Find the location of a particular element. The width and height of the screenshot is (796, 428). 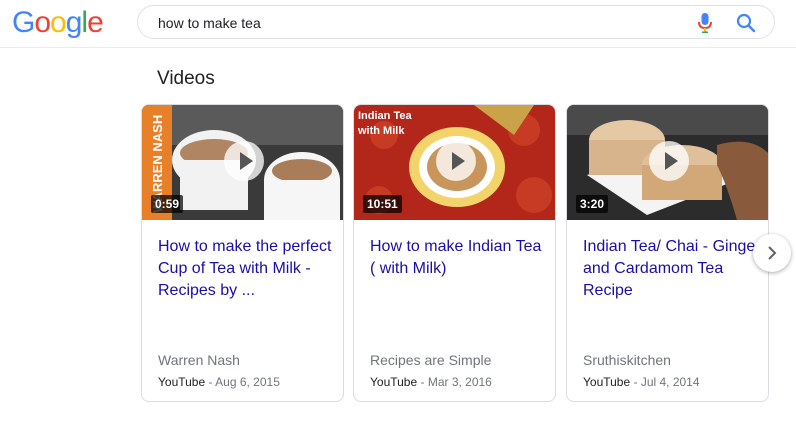

video-duration: 0:59 is located at coordinates (167, 204).